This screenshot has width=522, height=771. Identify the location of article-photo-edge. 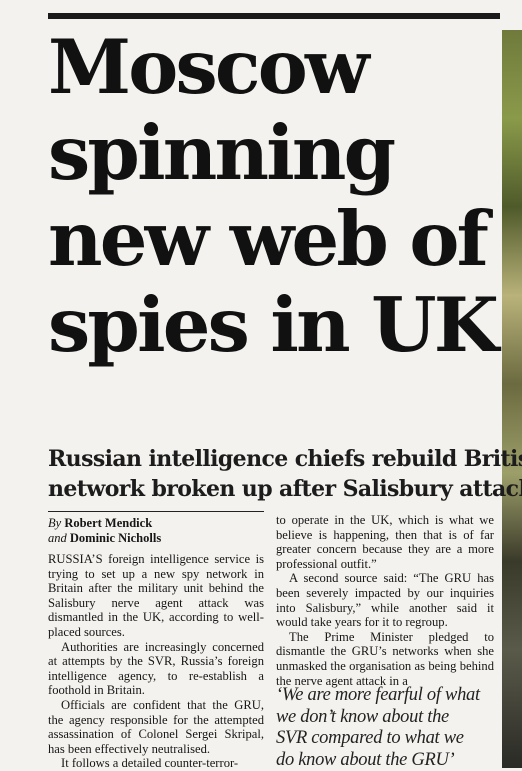
(512, 399).